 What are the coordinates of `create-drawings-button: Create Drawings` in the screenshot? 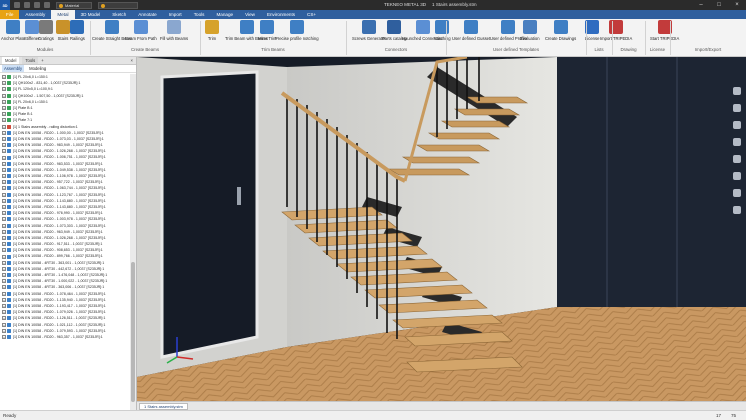 It's located at (560, 30).